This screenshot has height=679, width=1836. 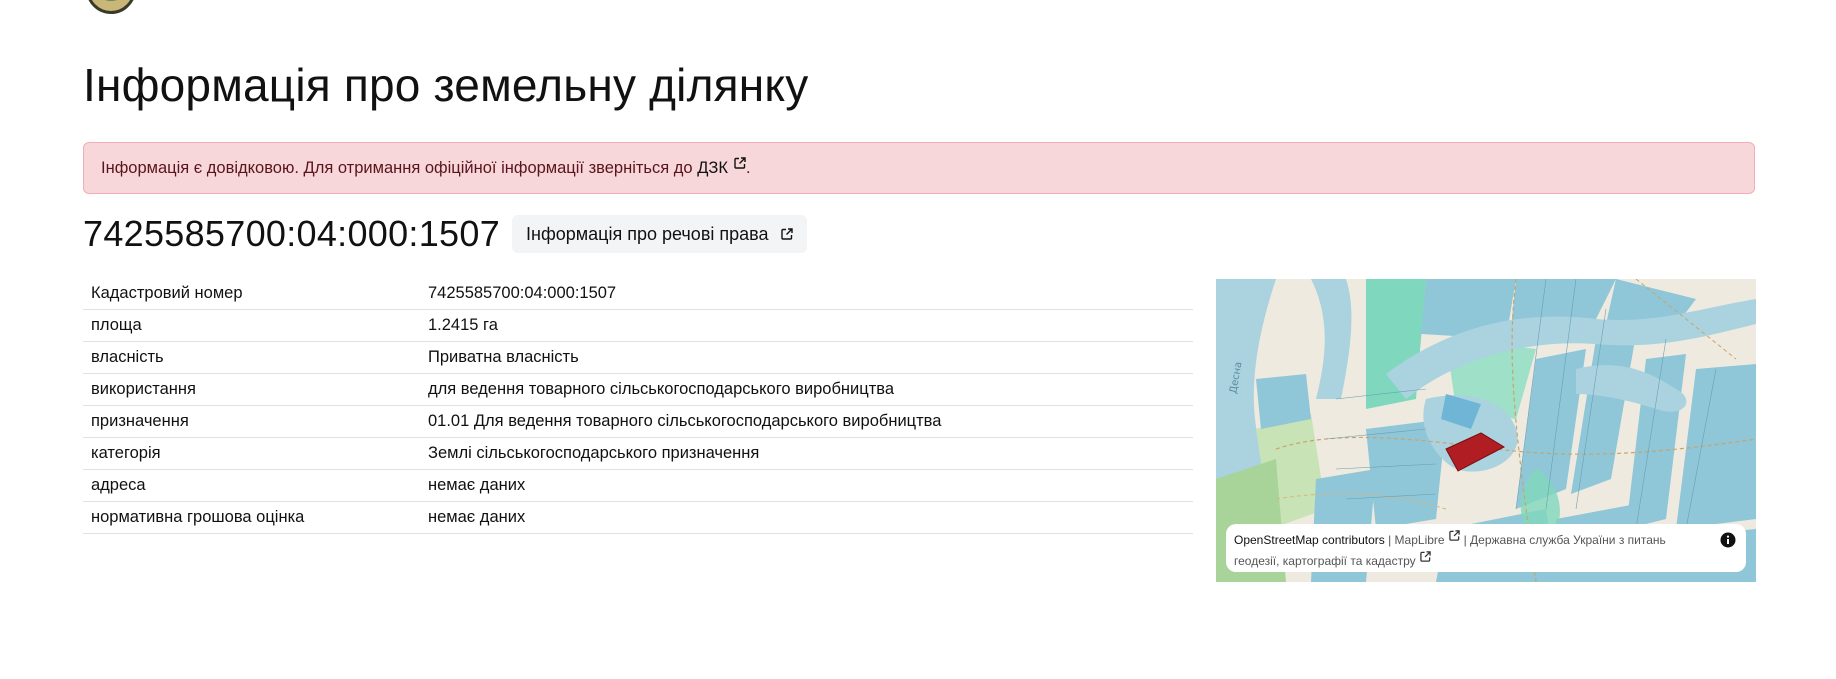 I want to click on table-row: площа 1.2415 га, so click(x=638, y=325).